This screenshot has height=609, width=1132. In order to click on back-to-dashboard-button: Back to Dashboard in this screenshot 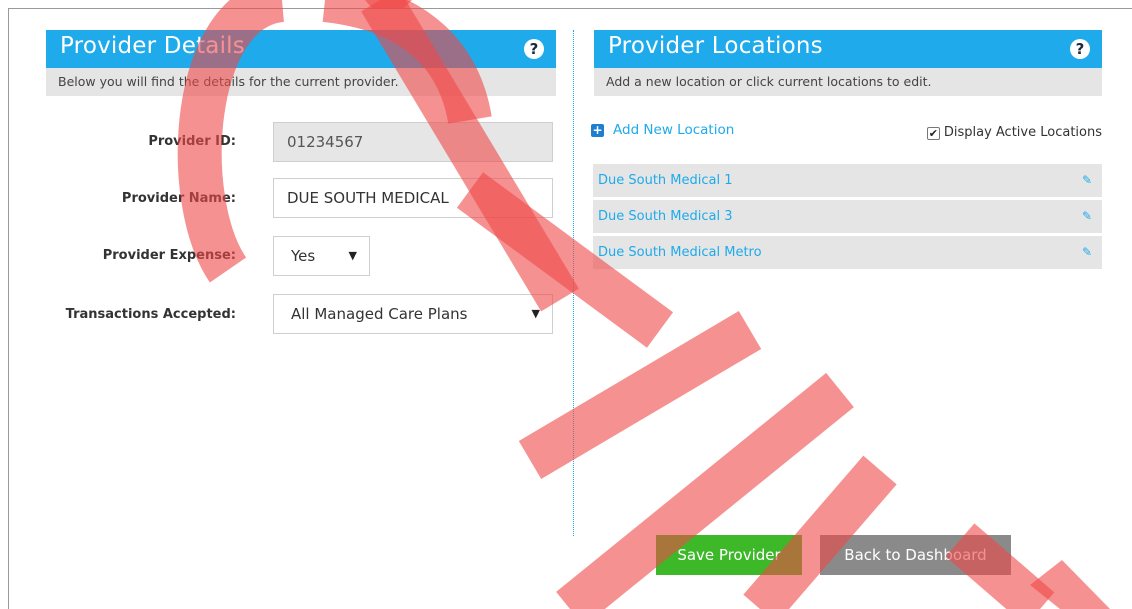, I will do `click(915, 555)`.